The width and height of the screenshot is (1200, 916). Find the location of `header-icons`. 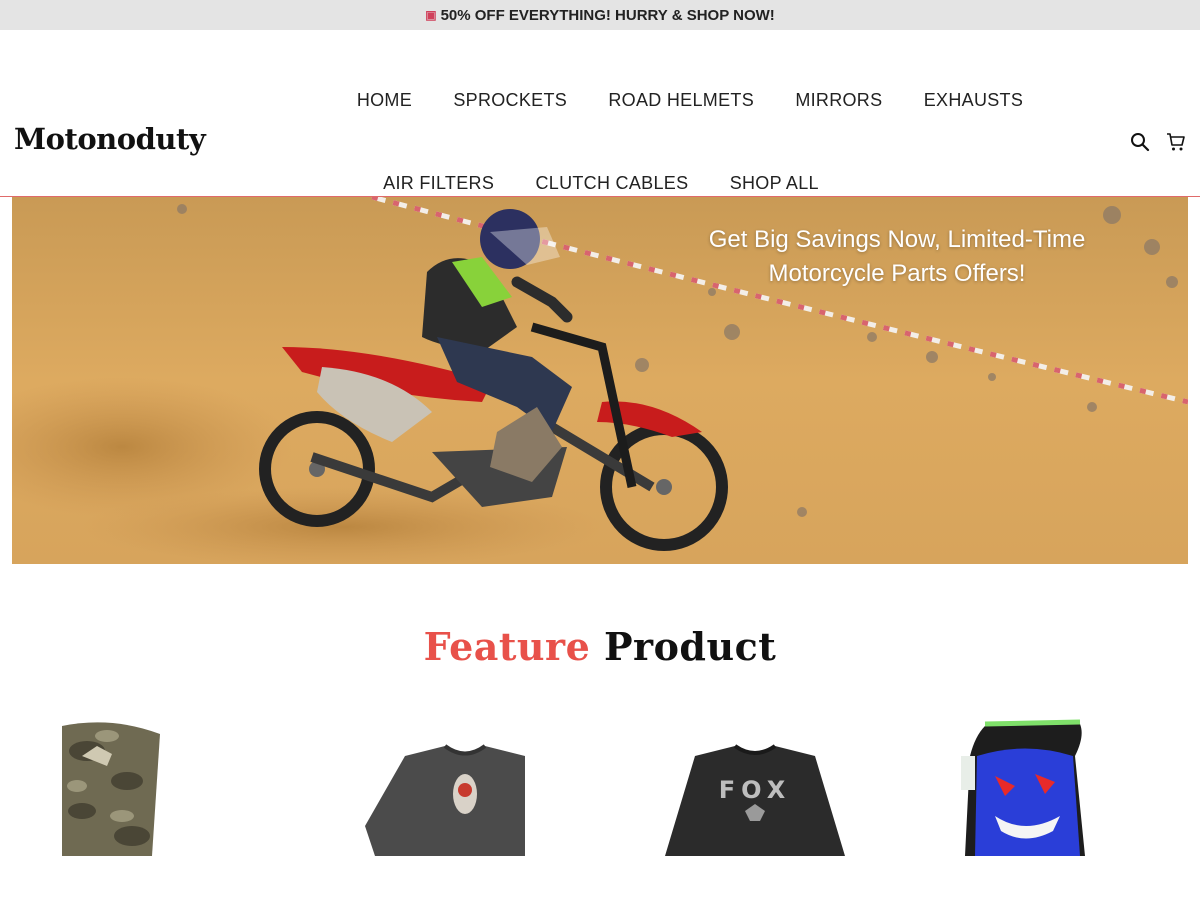

header-icons is located at coordinates (1158, 142).